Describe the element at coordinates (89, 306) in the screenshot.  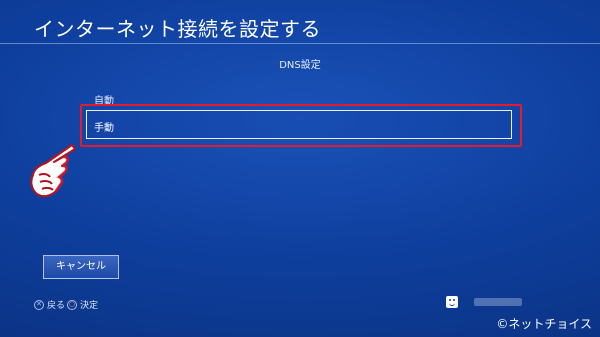
I see `confirm-hint-label: 決定` at that location.